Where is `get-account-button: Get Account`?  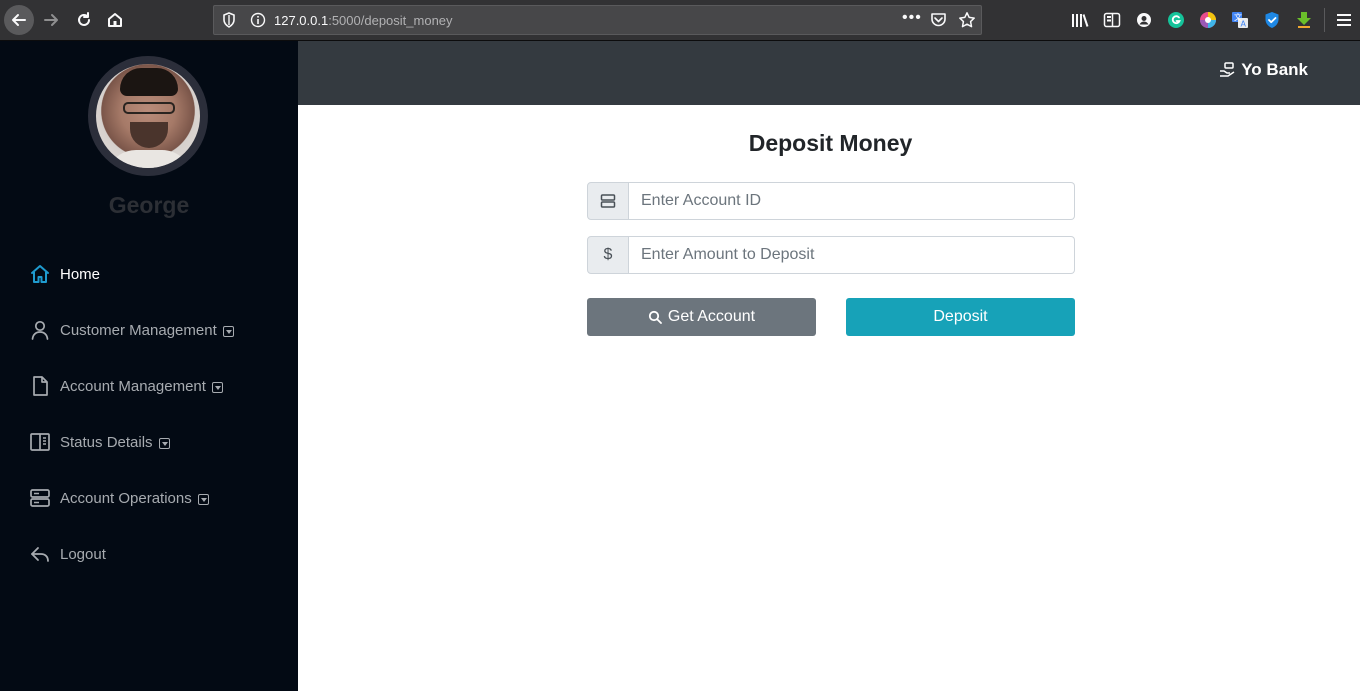 get-account-button: Get Account is located at coordinates (701, 317).